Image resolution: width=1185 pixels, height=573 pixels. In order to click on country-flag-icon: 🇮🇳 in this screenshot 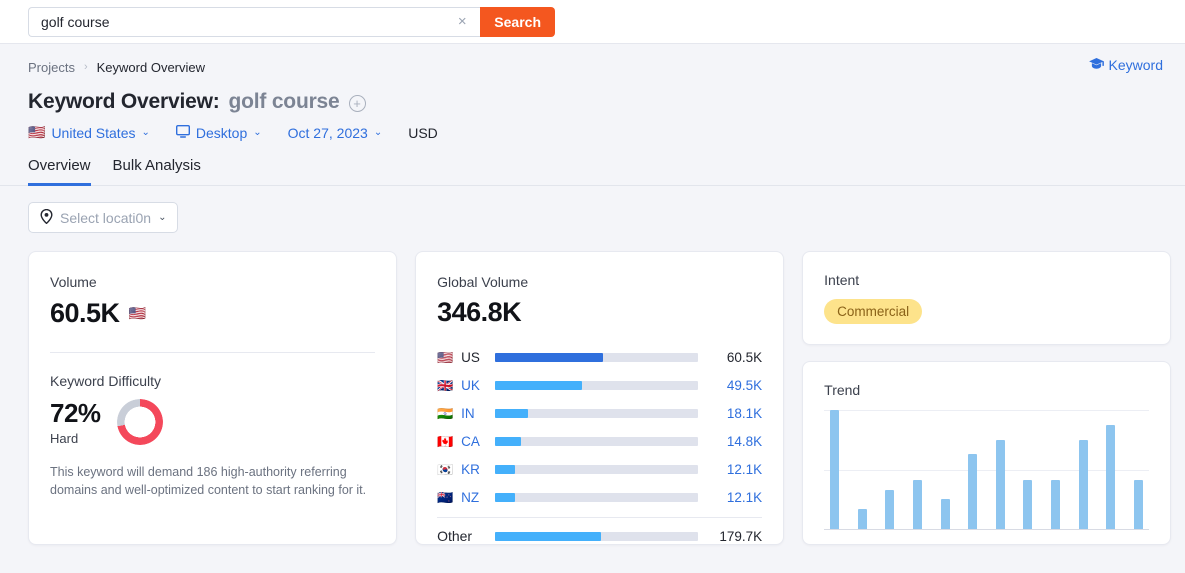, I will do `click(445, 413)`.